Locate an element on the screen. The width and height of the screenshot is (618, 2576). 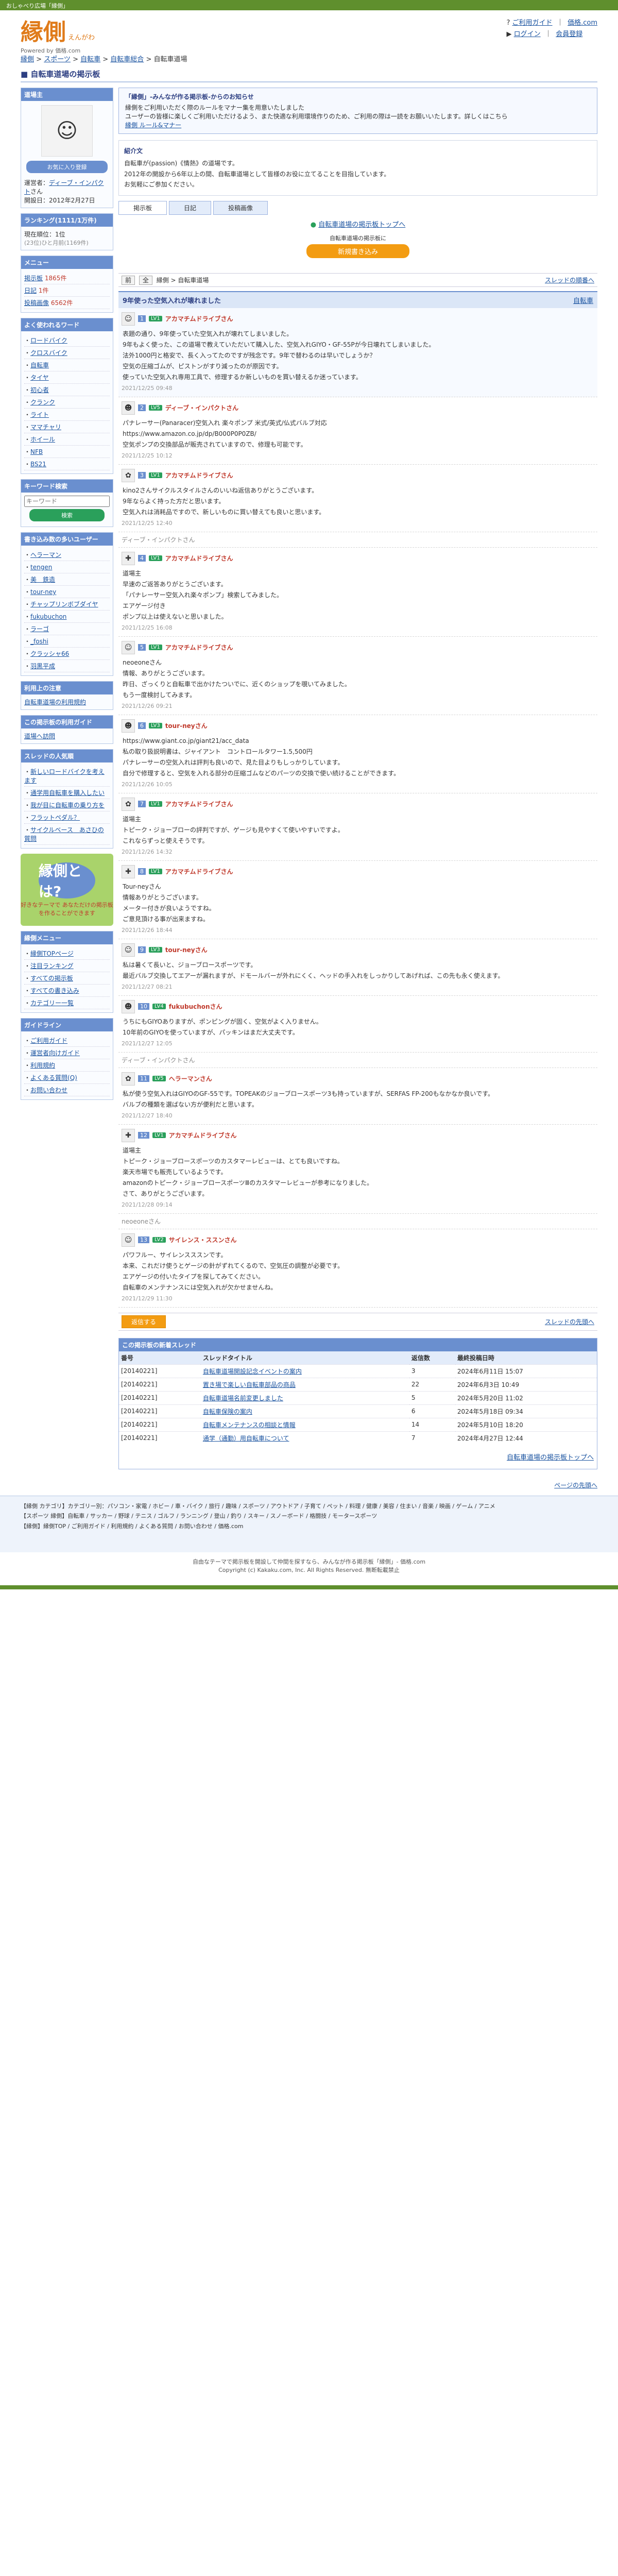
tab-diary: 日記 is located at coordinates (190, 207).